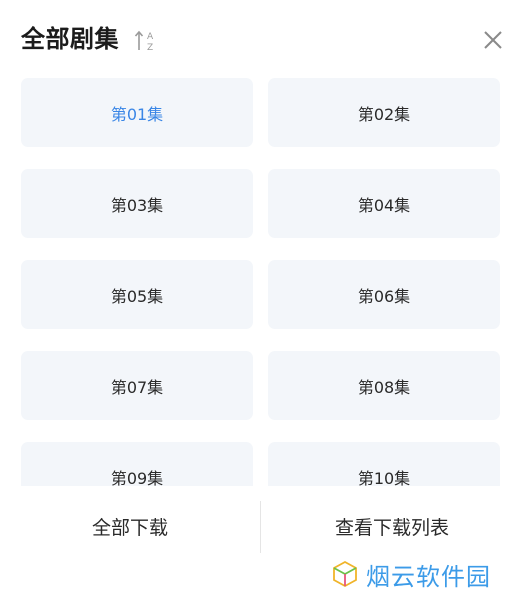  What do you see at coordinates (150, 48) in the screenshot?
I see `sort-letter-z: Z` at bounding box center [150, 48].